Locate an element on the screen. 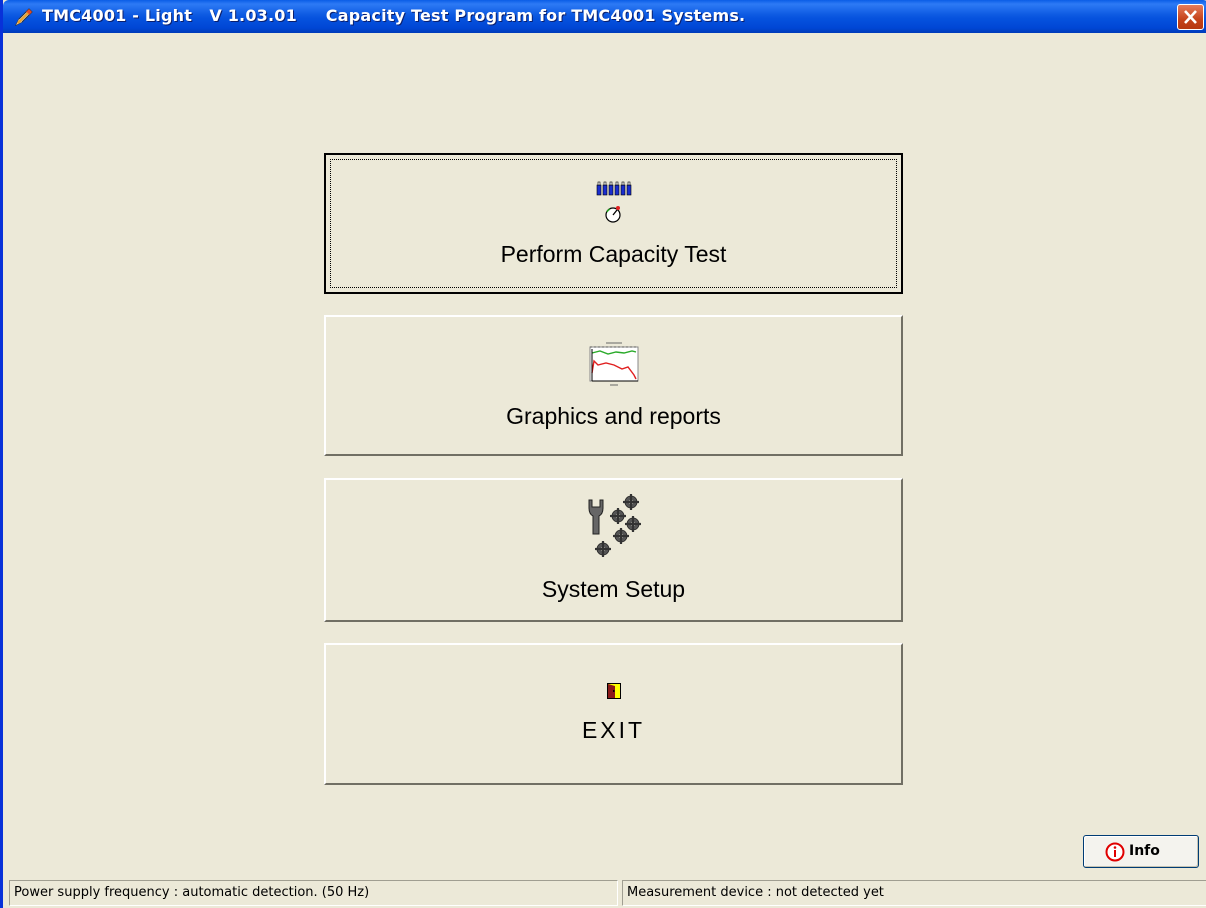 The image size is (1206, 908). info-button: Info is located at coordinates (1141, 851).